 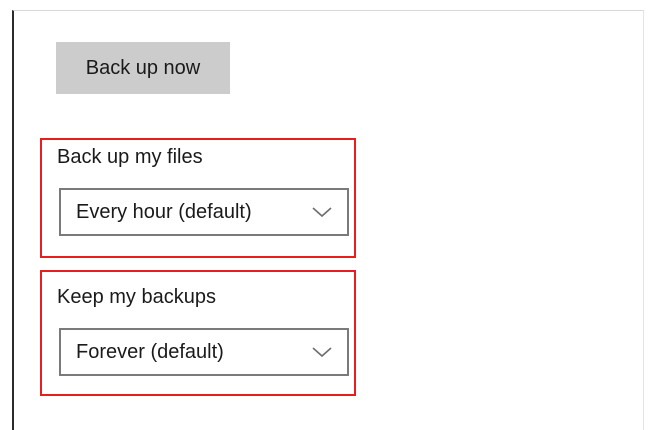 What do you see at coordinates (150, 352) in the screenshot?
I see `keep-backups-value: Forever (default)` at bounding box center [150, 352].